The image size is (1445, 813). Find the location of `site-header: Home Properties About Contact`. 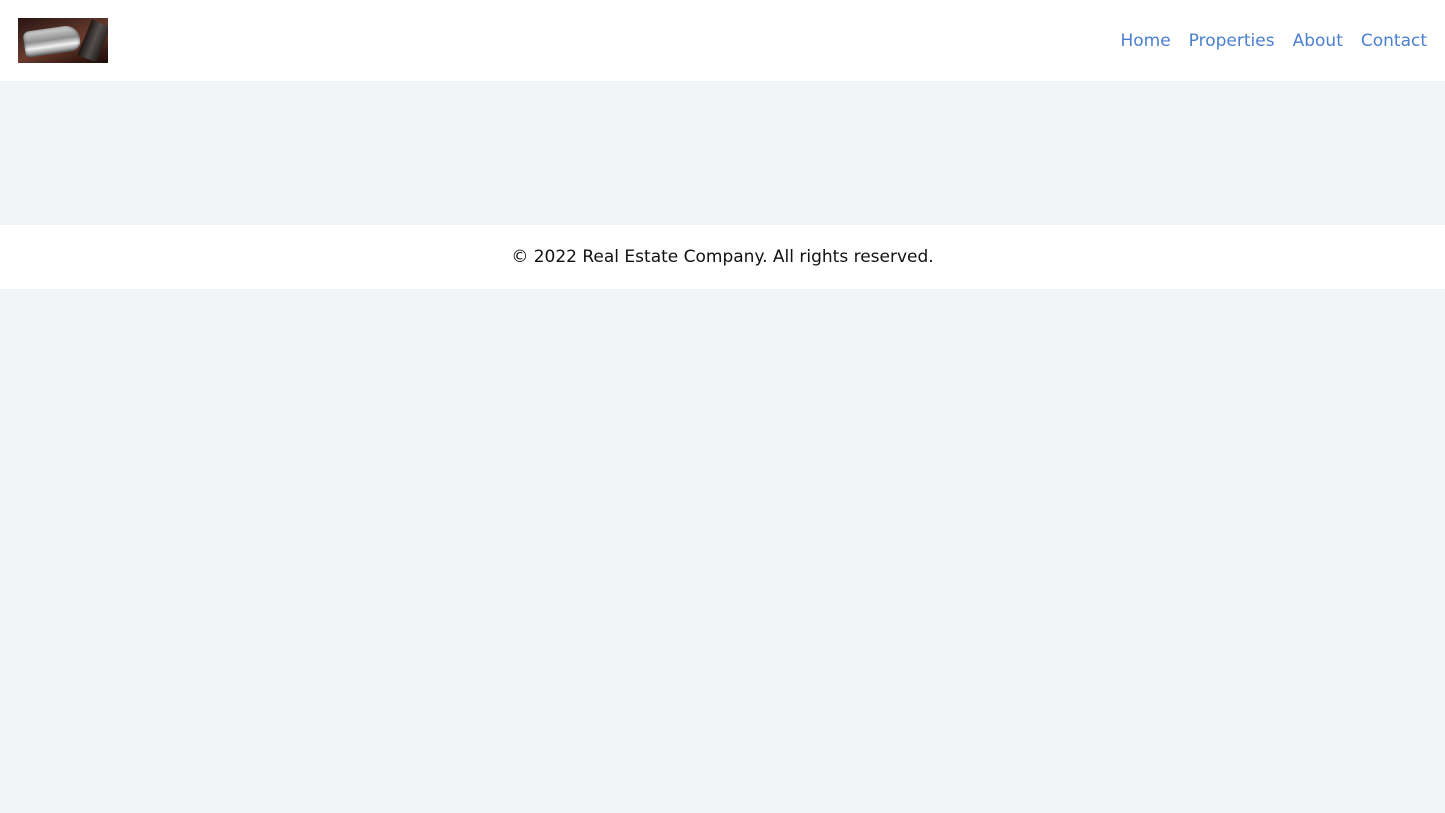

site-header: Home Properties About Contact is located at coordinates (722, 40).